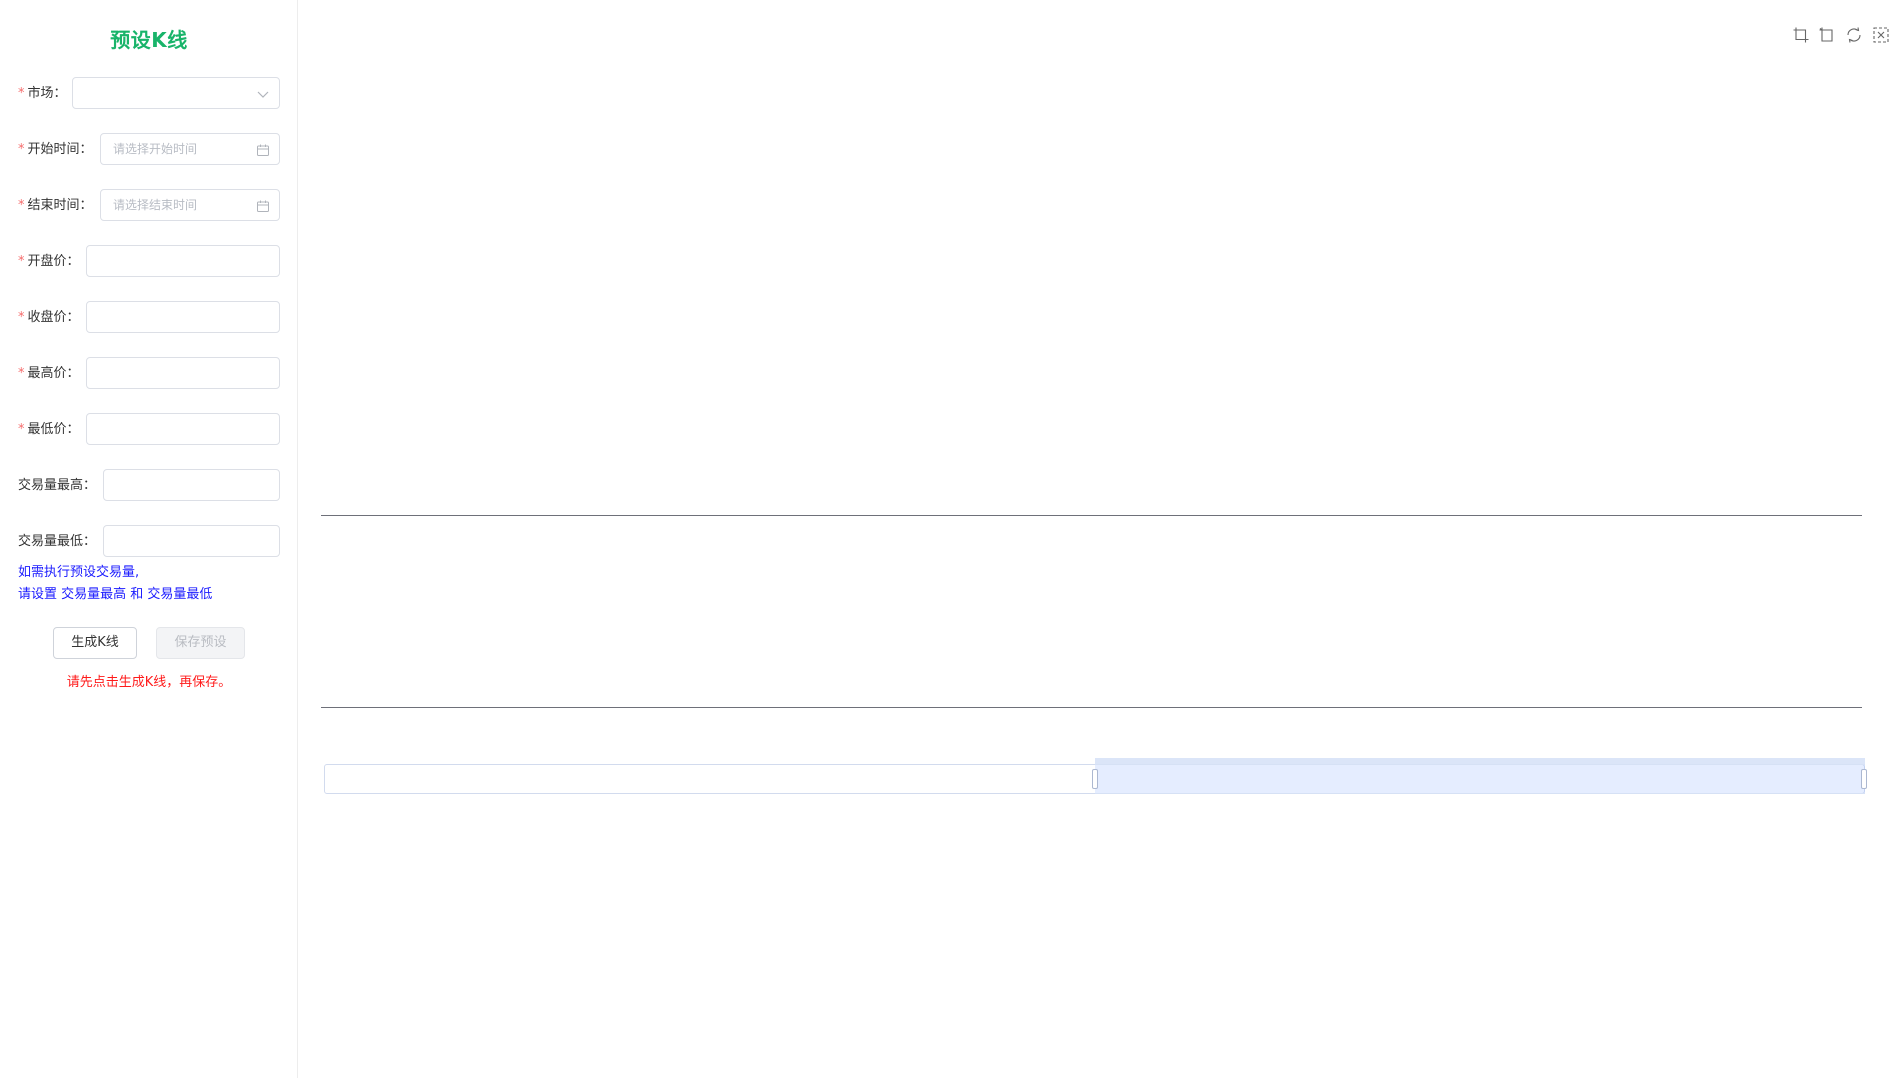  I want to click on volume-max-input, so click(191, 485).